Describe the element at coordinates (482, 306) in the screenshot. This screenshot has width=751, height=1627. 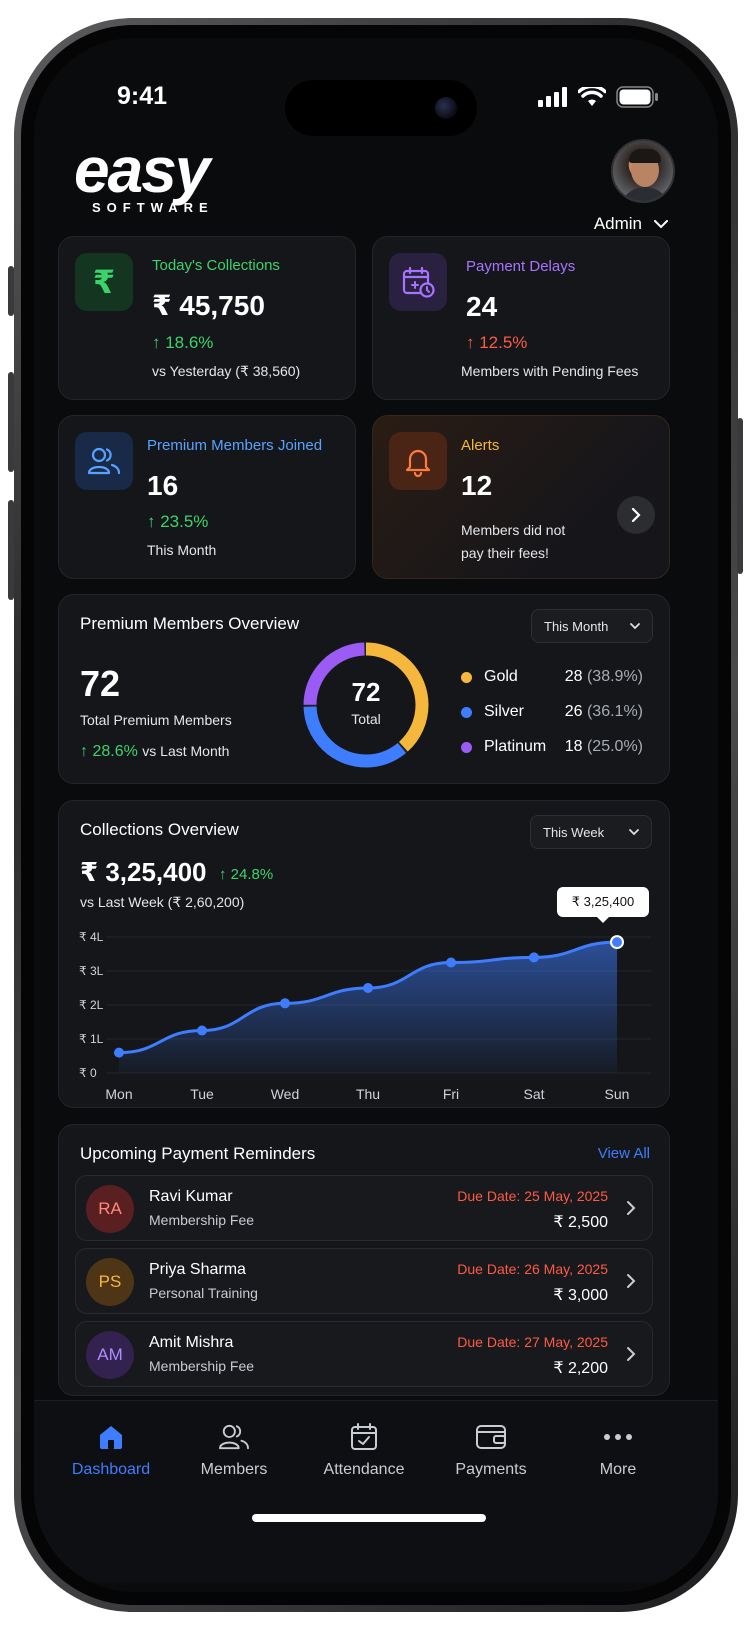
I see `delays-value: 24` at that location.